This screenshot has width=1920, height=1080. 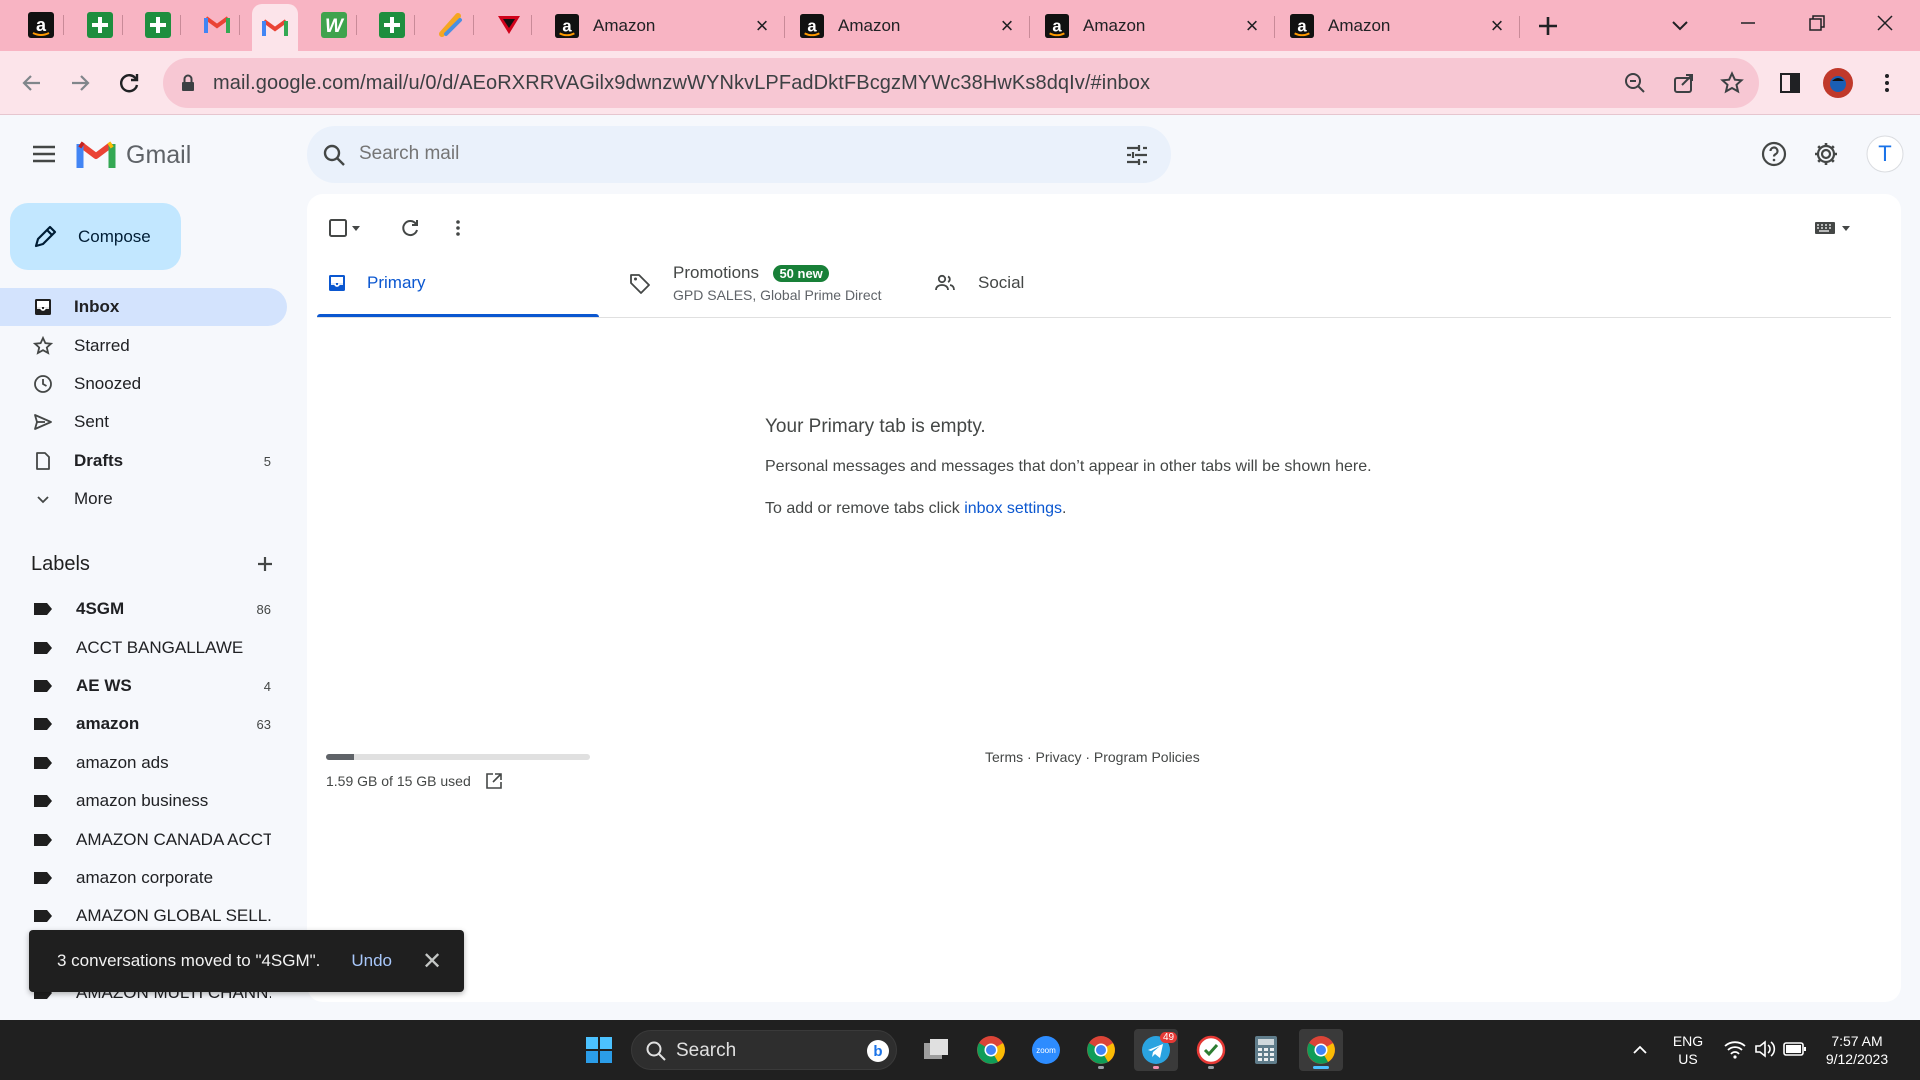 I want to click on footer-links: Terms · Privacy · Program Policies, so click(x=1092, y=757).